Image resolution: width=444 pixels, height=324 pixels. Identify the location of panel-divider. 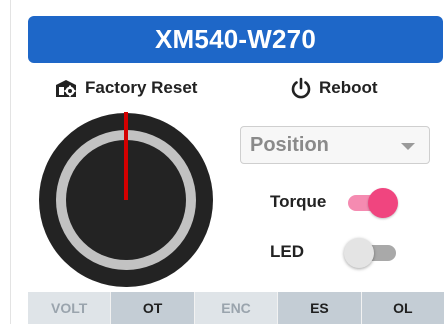
(10, 162).